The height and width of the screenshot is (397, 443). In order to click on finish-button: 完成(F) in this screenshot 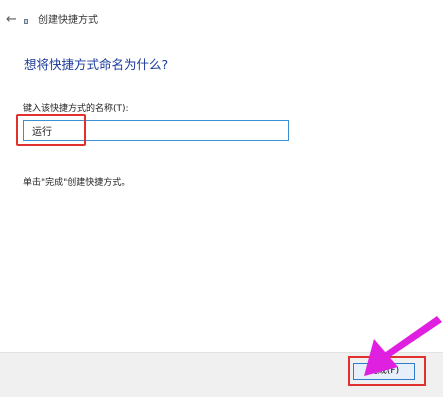, I will do `click(384, 371)`.